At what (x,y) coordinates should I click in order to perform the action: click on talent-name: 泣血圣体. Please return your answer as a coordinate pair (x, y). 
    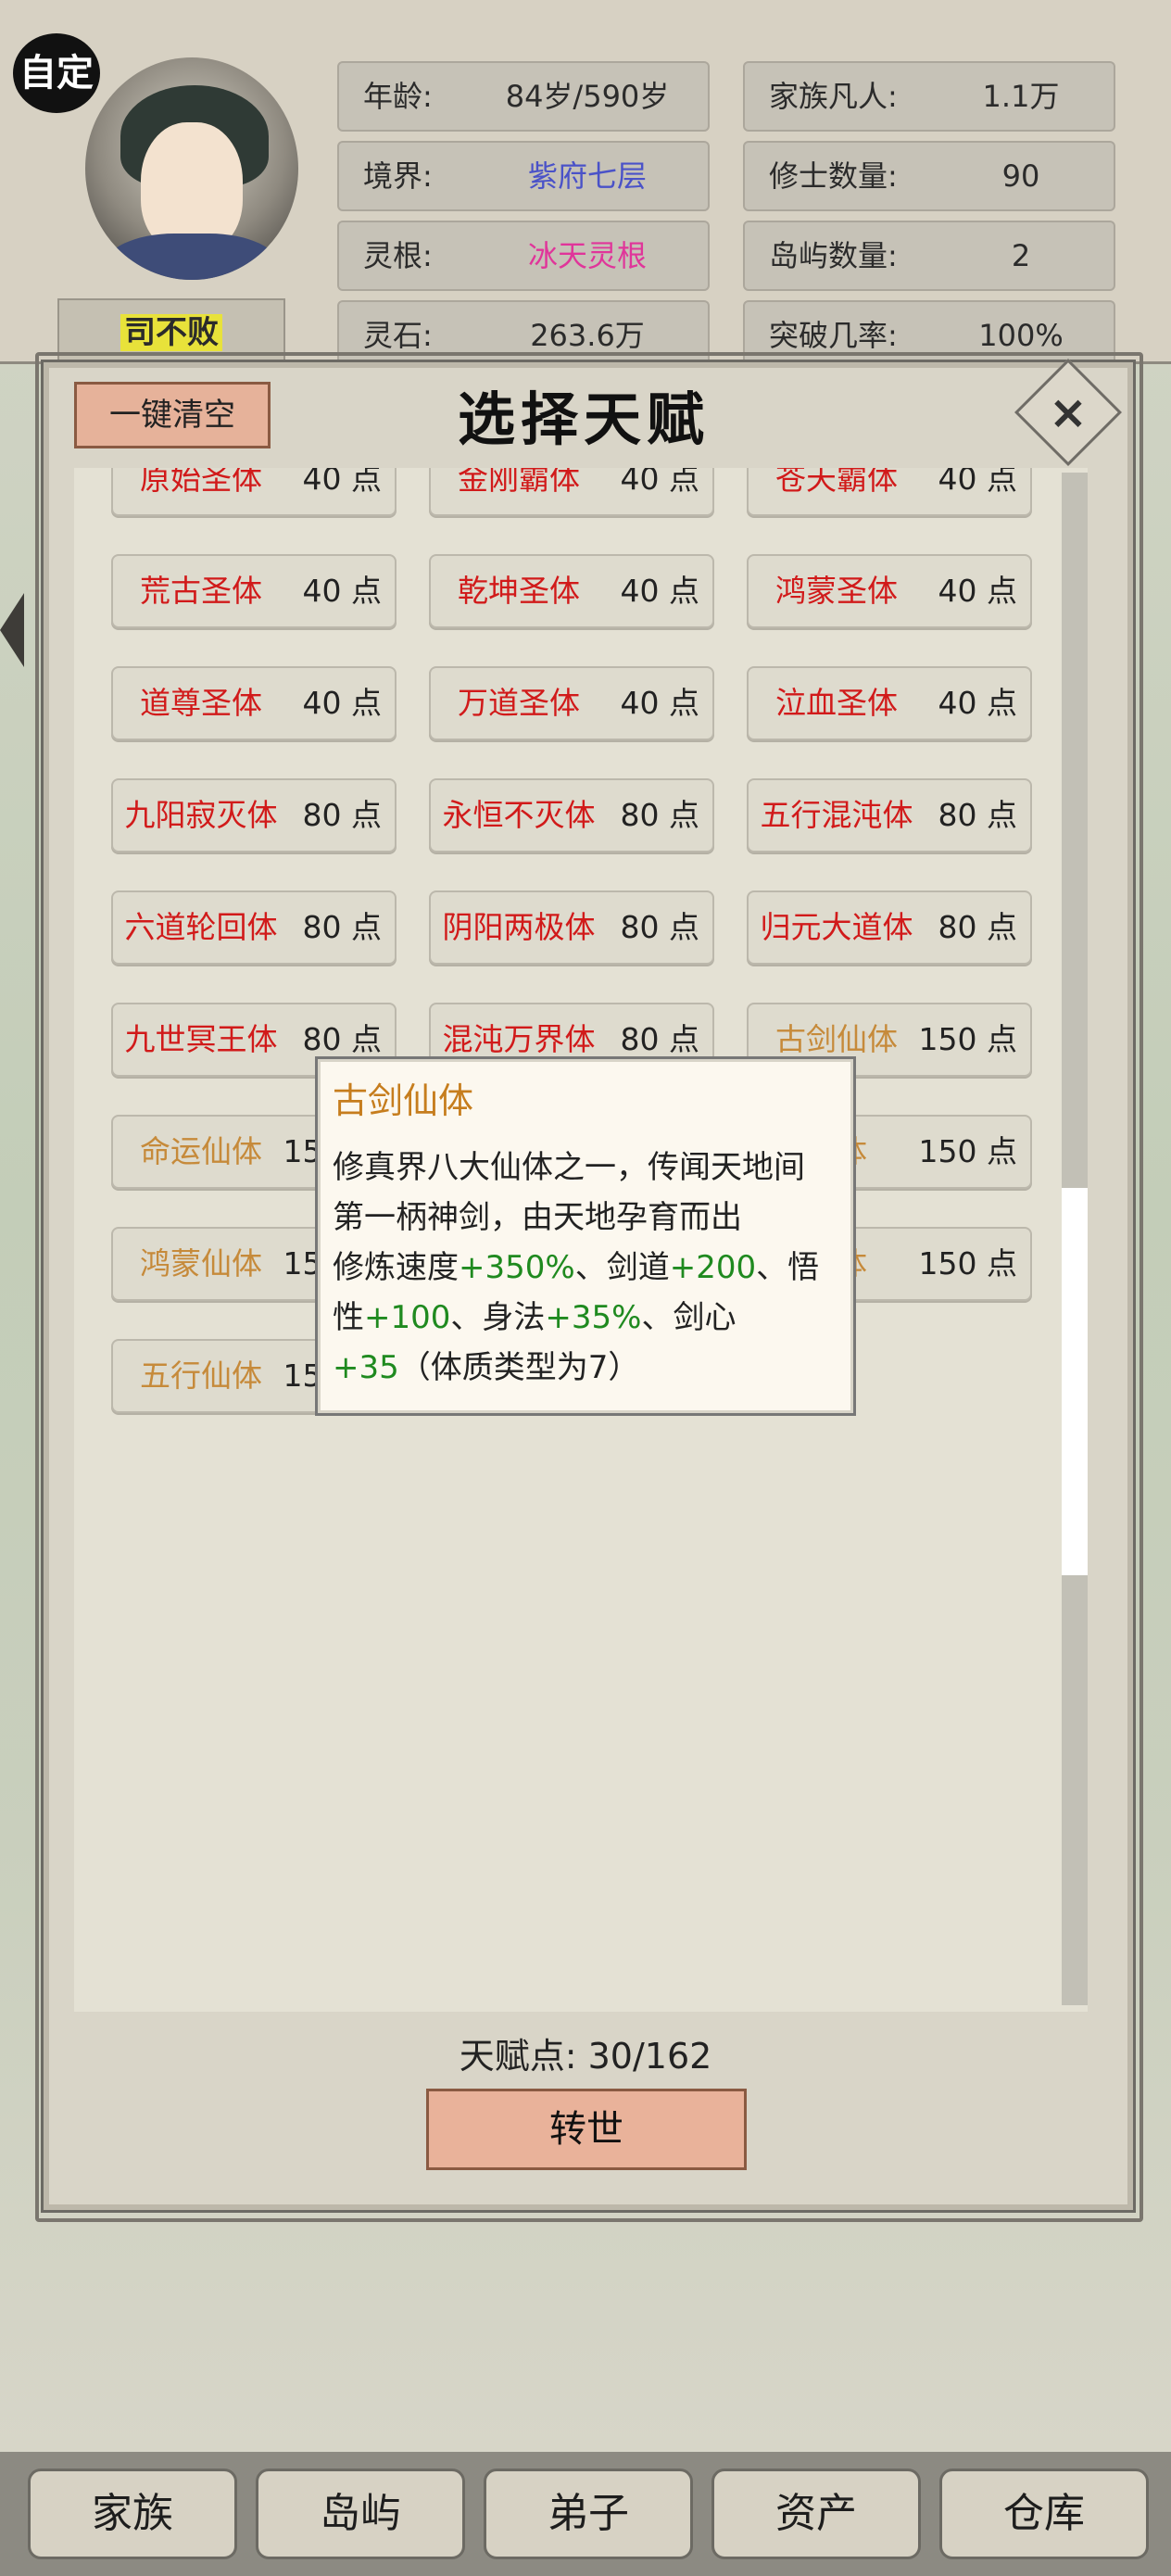
    Looking at the image, I should click on (837, 703).